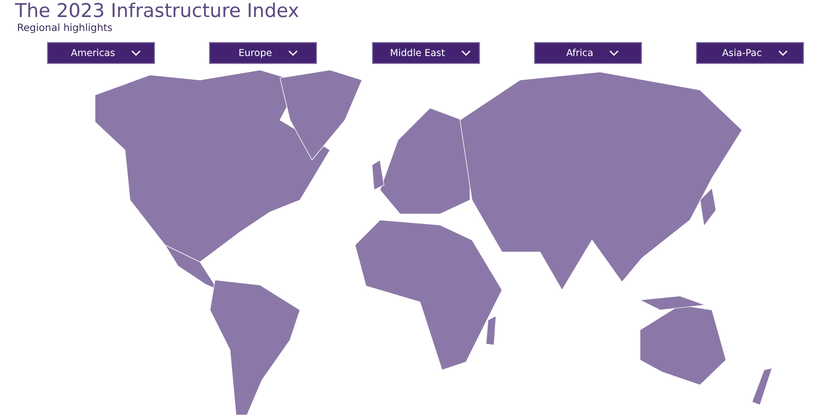  Describe the element at coordinates (157, 11) in the screenshot. I see `page-title: The 2023 Infrastructure Index` at that location.